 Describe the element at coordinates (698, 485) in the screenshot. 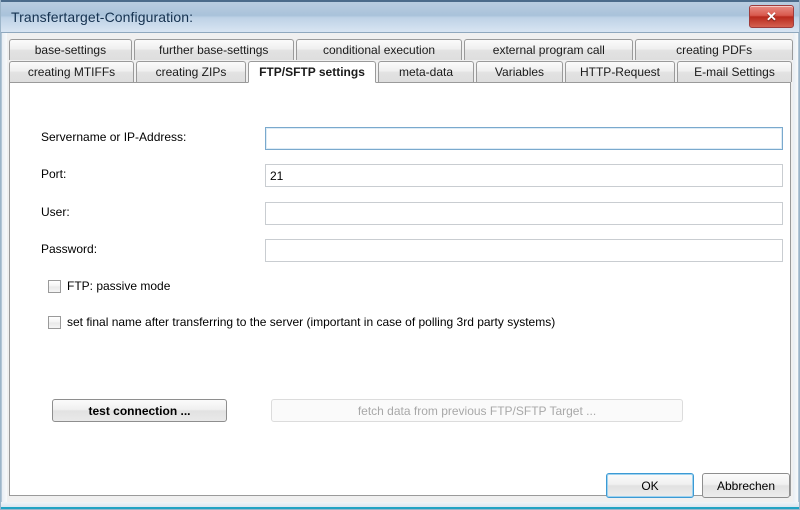

I see `dialog-footer: OK Abbrechen` at that location.